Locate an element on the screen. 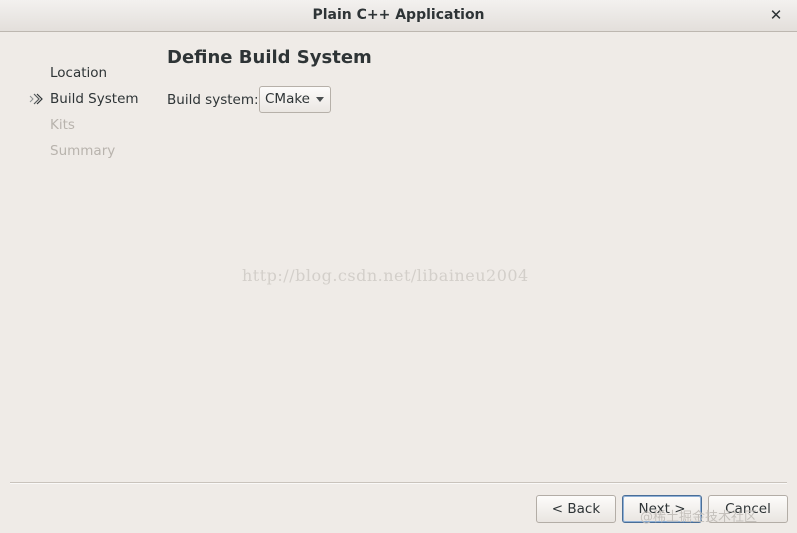  build-system-value: CMake is located at coordinates (287, 99).